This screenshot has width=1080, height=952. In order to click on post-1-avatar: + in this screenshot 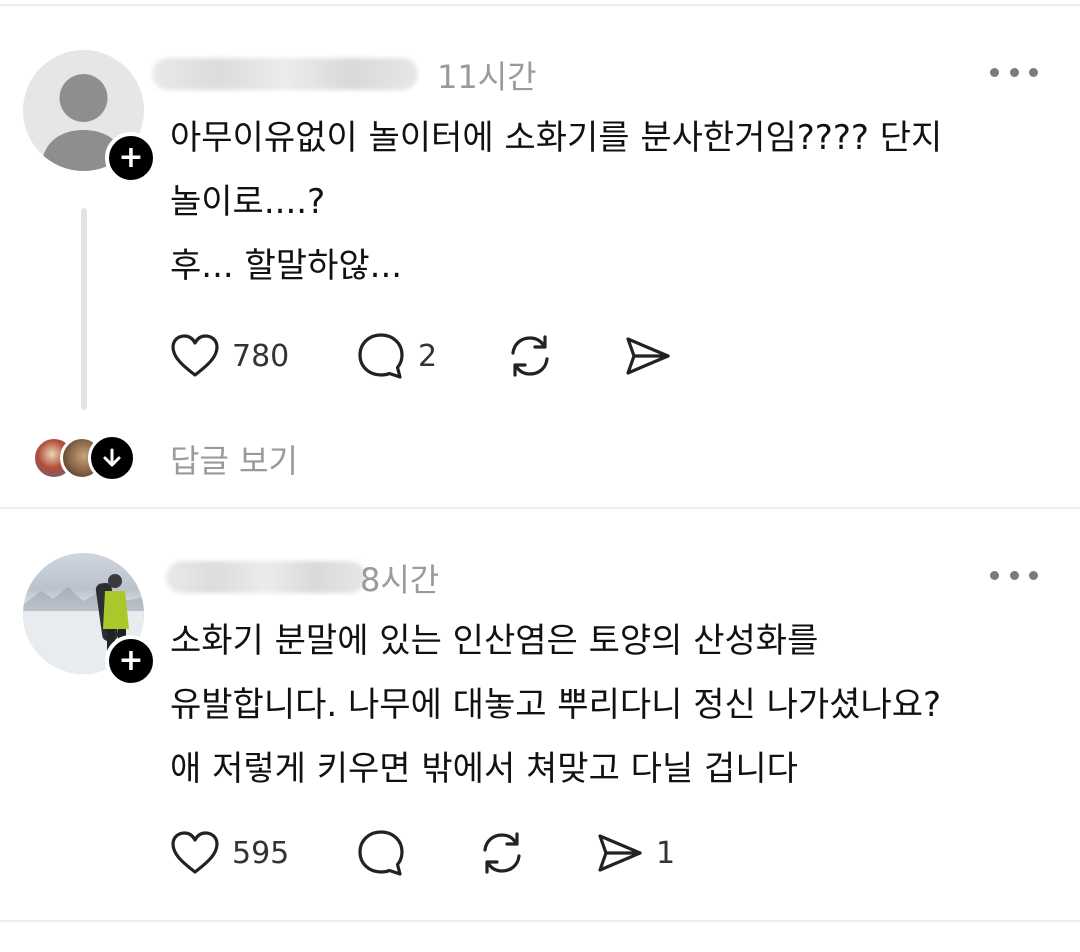, I will do `click(90, 117)`.